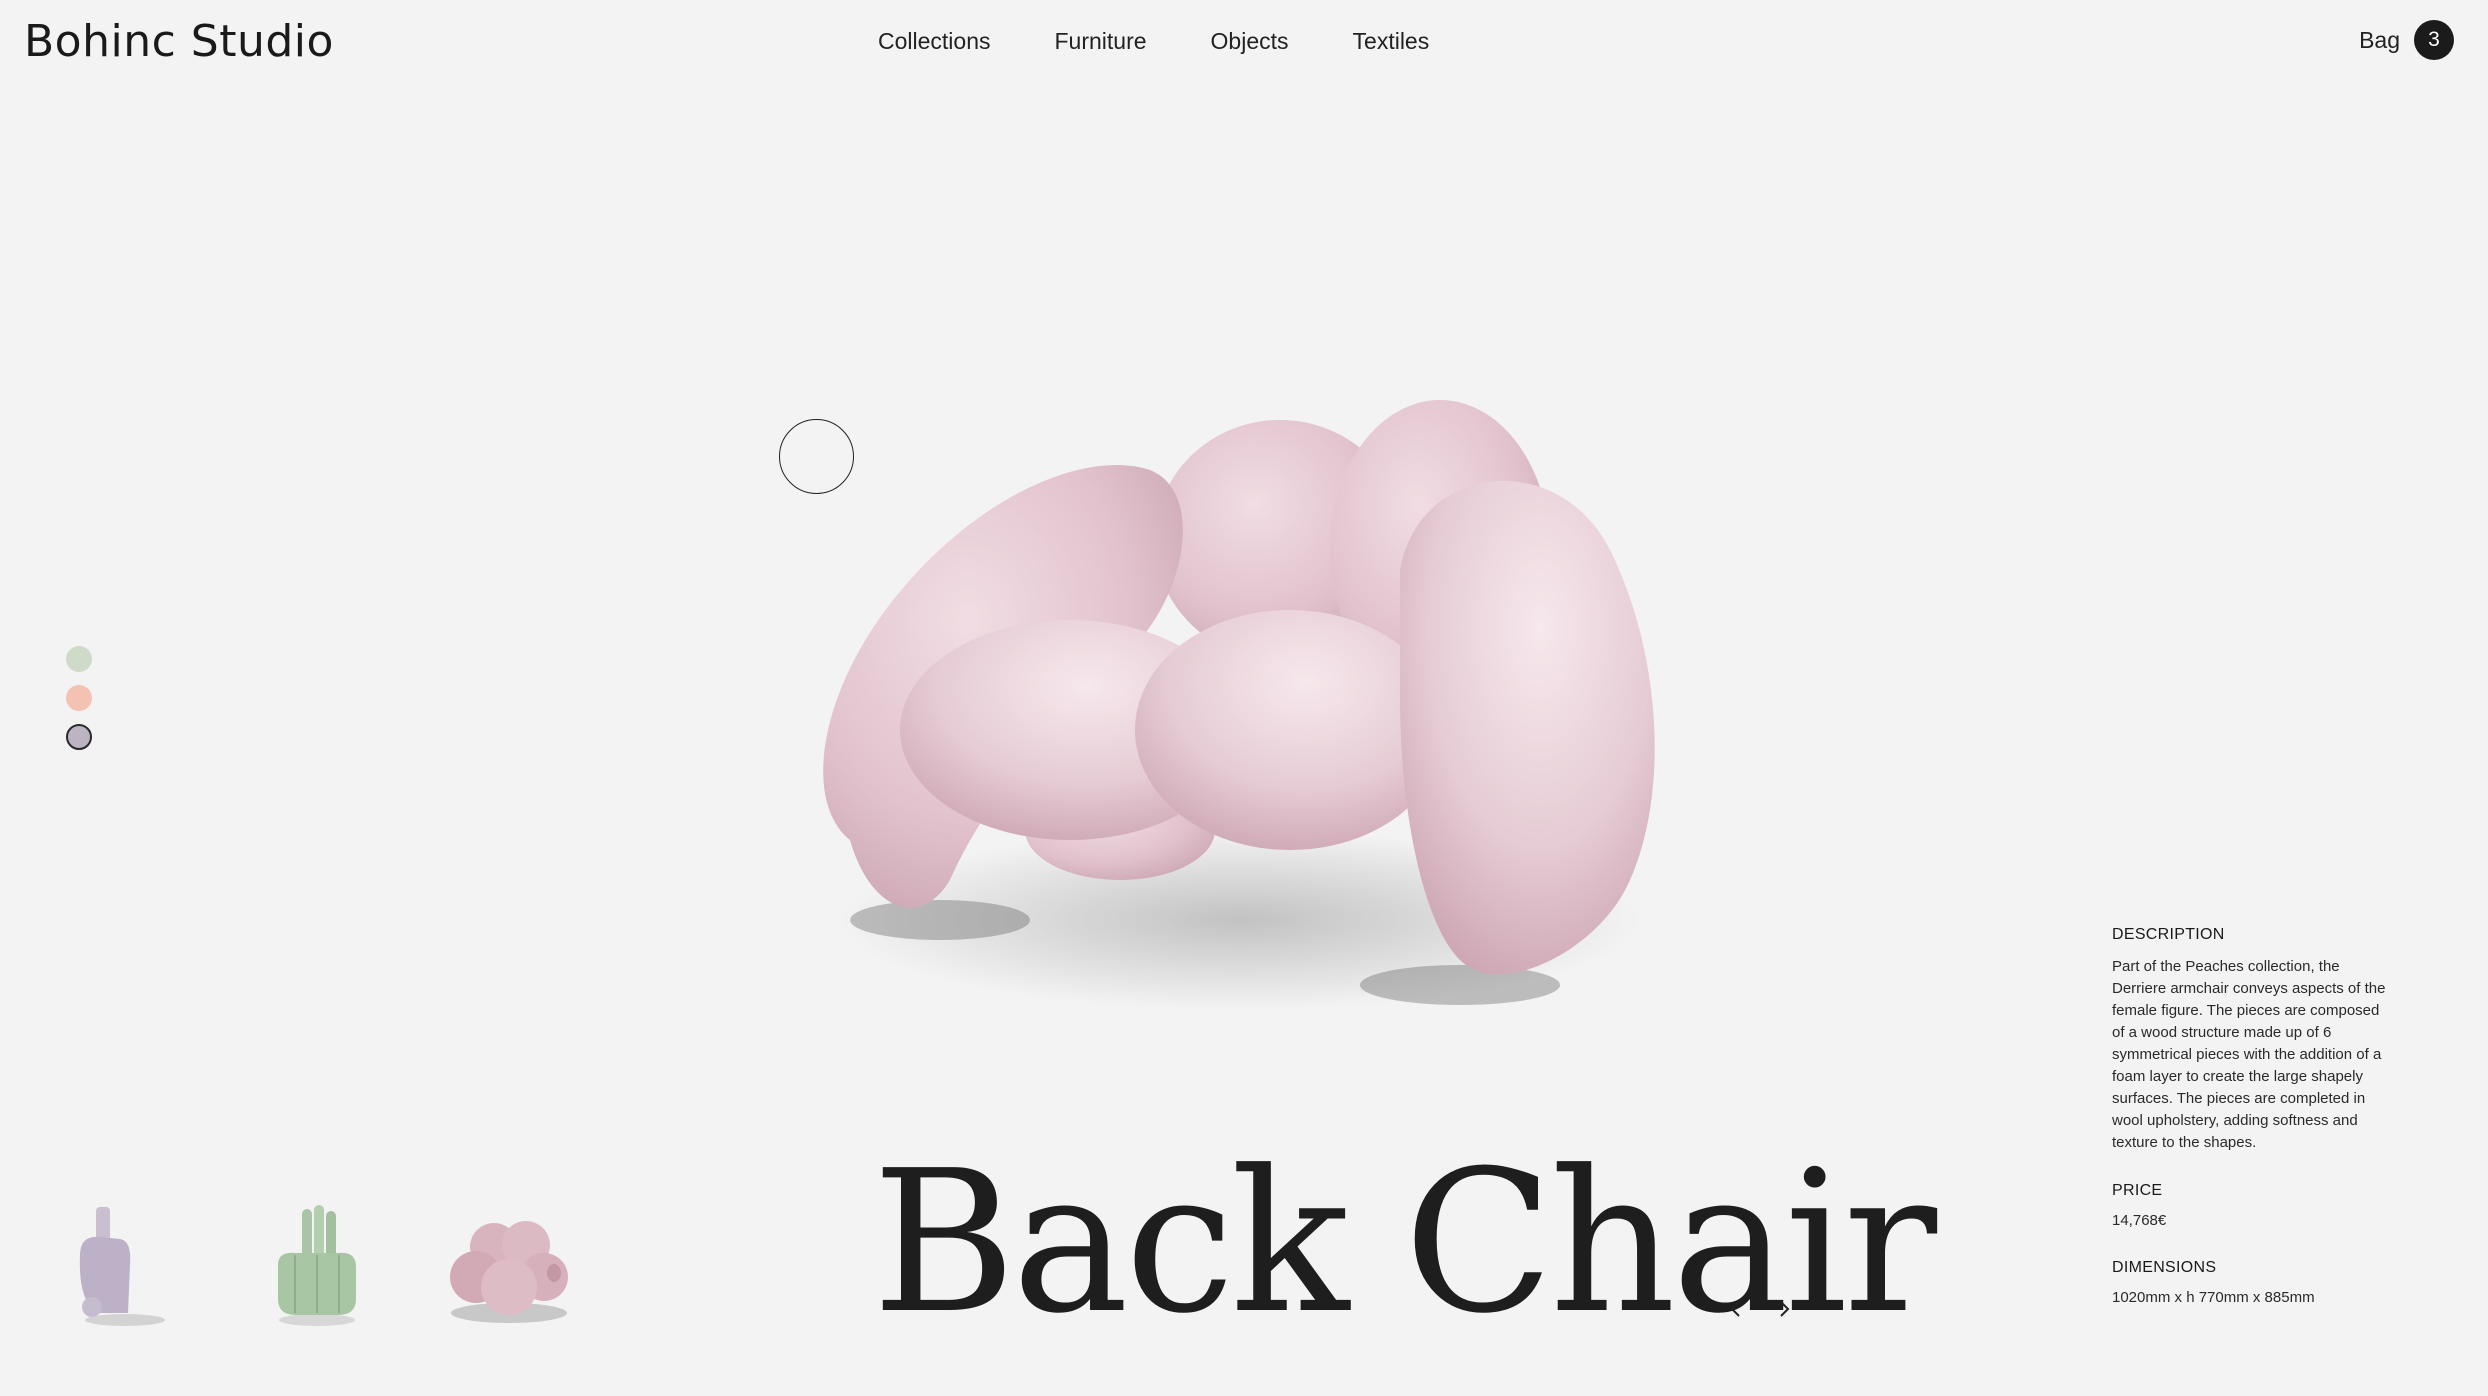  What do you see at coordinates (1239, 705) in the screenshot?
I see `hero-chair-image` at bounding box center [1239, 705].